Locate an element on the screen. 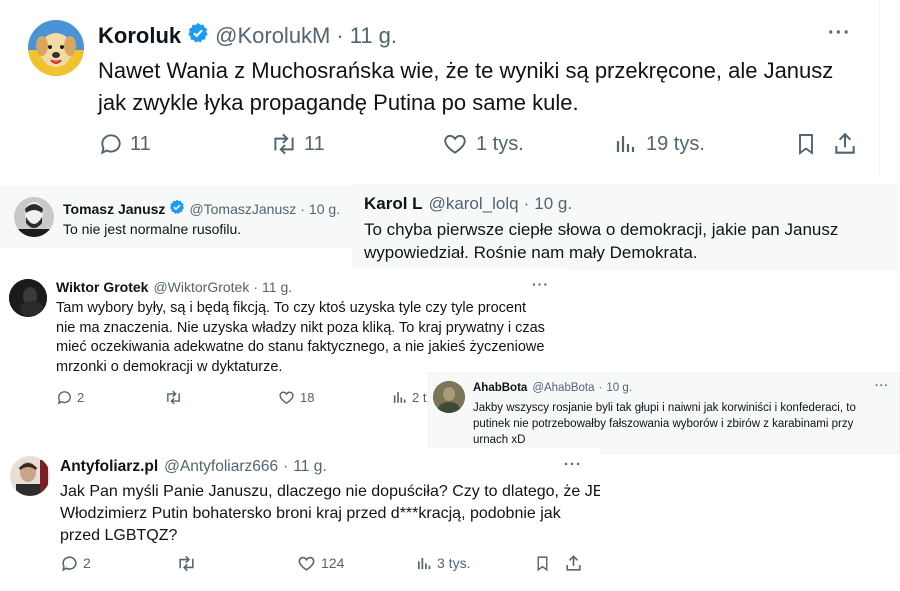  tweet-header: Antyfoliarz.pl @Antyfoliarz666 · 11 g. is located at coordinates (193, 467).